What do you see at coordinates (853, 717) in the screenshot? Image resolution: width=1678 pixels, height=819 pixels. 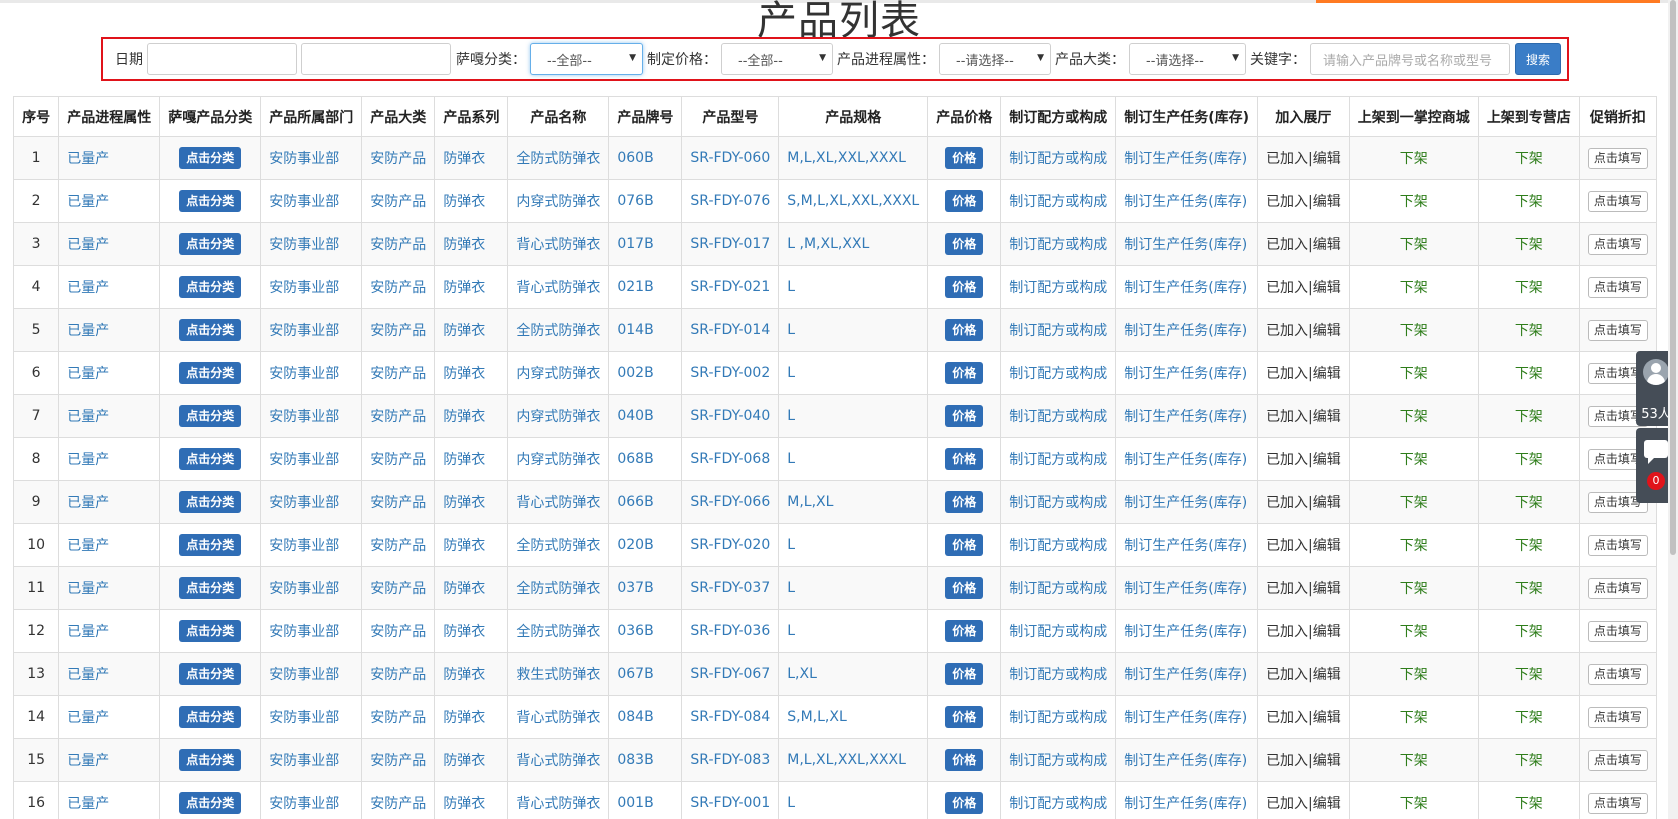 I see `spec-link: S,M,L,XL` at bounding box center [853, 717].